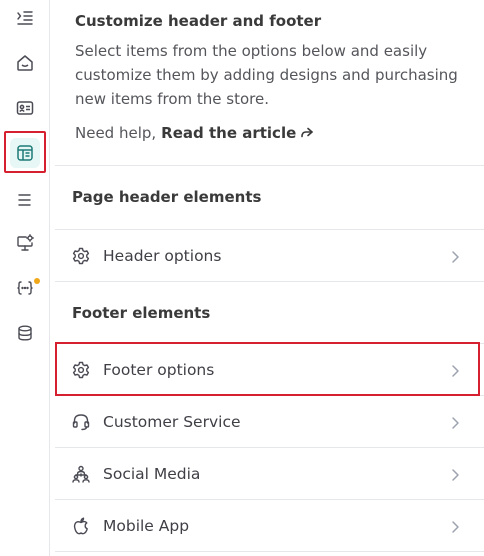 Image resolution: width=484 pixels, height=556 pixels. I want to click on social-media-label: Social Media, so click(152, 474).